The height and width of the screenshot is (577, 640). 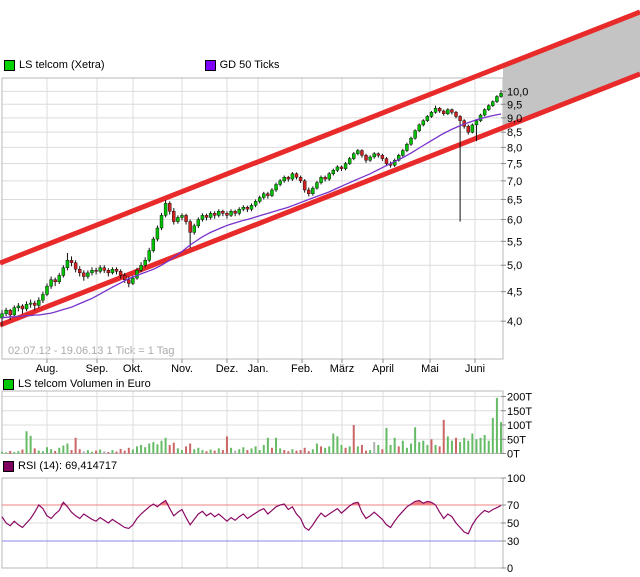 What do you see at coordinates (514, 266) in the screenshot?
I see `price-tick-label: 5,0` at bounding box center [514, 266].